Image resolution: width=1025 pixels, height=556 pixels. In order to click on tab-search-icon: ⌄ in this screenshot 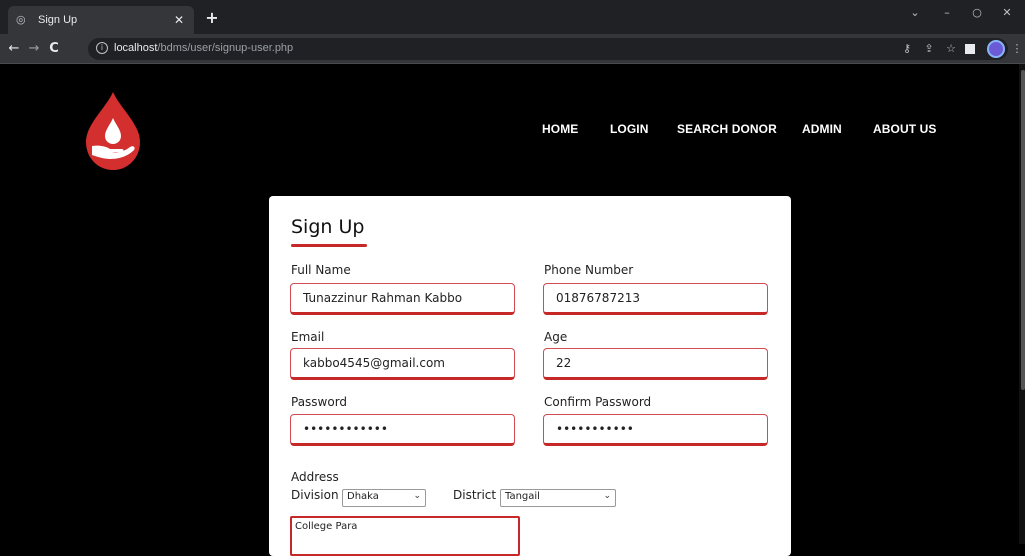, I will do `click(915, 12)`.